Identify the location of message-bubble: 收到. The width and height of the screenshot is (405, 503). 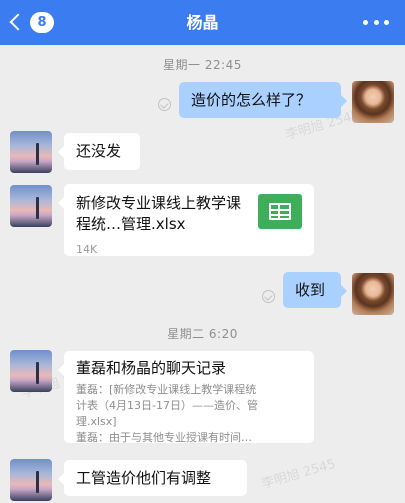
(315, 290).